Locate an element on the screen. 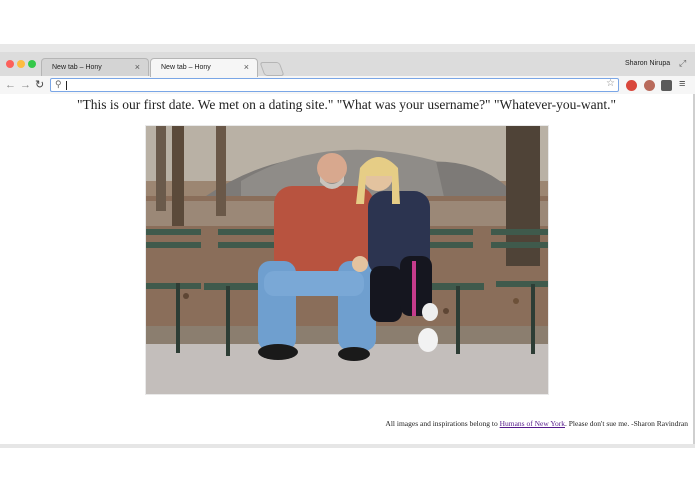 Image resolution: width=695 pixels, height=494 pixels. adblock-extension-icon is located at coordinates (631, 85).